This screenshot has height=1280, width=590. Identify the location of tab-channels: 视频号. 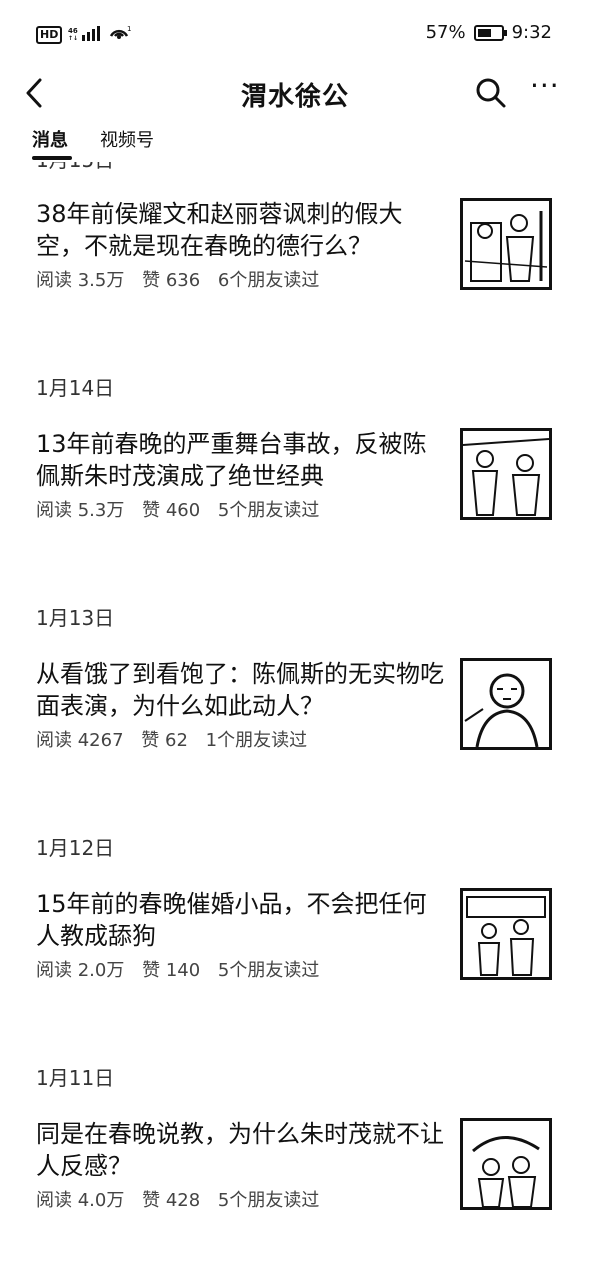
(127, 139).